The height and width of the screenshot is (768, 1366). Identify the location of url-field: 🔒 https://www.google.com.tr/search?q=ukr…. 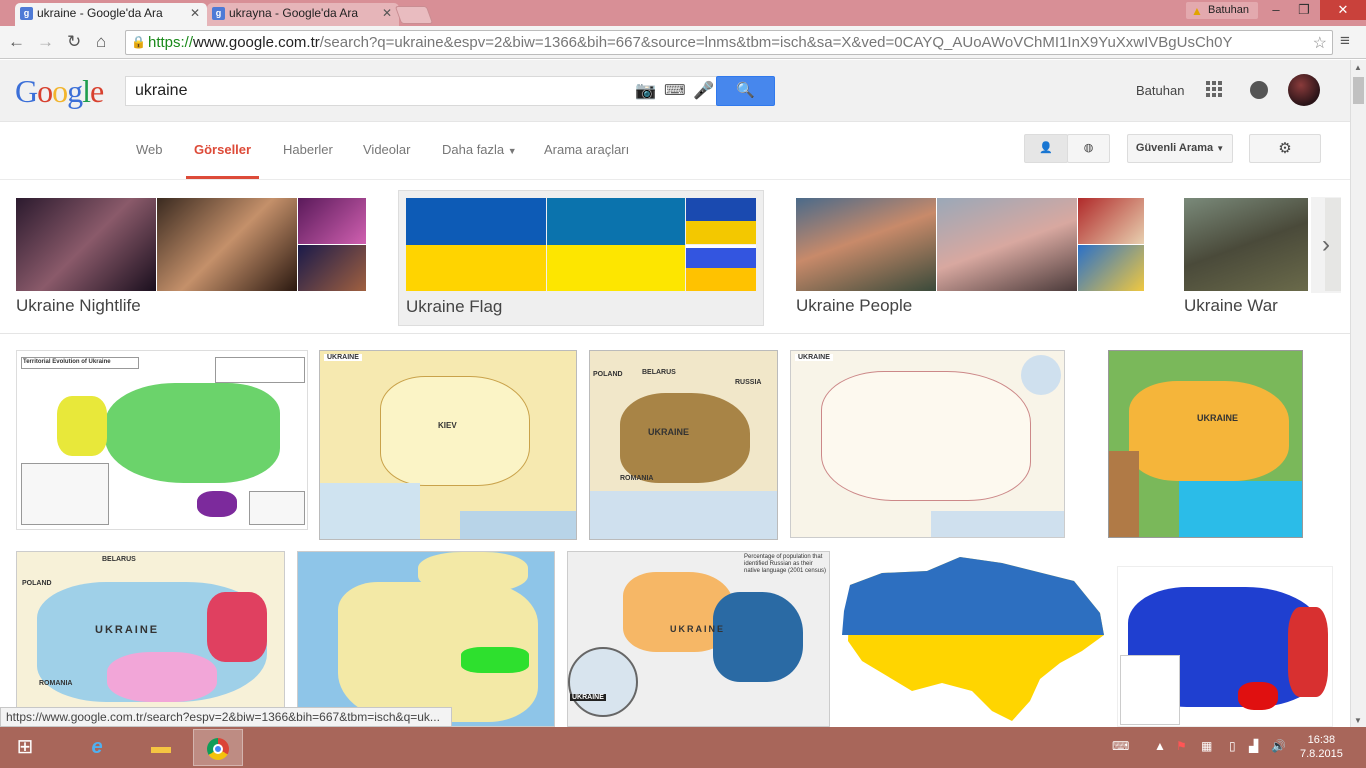
(729, 42).